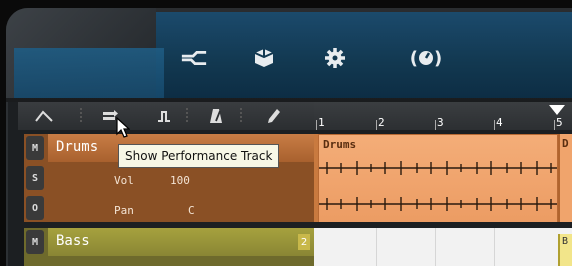 The width and height of the screenshot is (572, 266). I want to click on pan-value: C, so click(191, 210).